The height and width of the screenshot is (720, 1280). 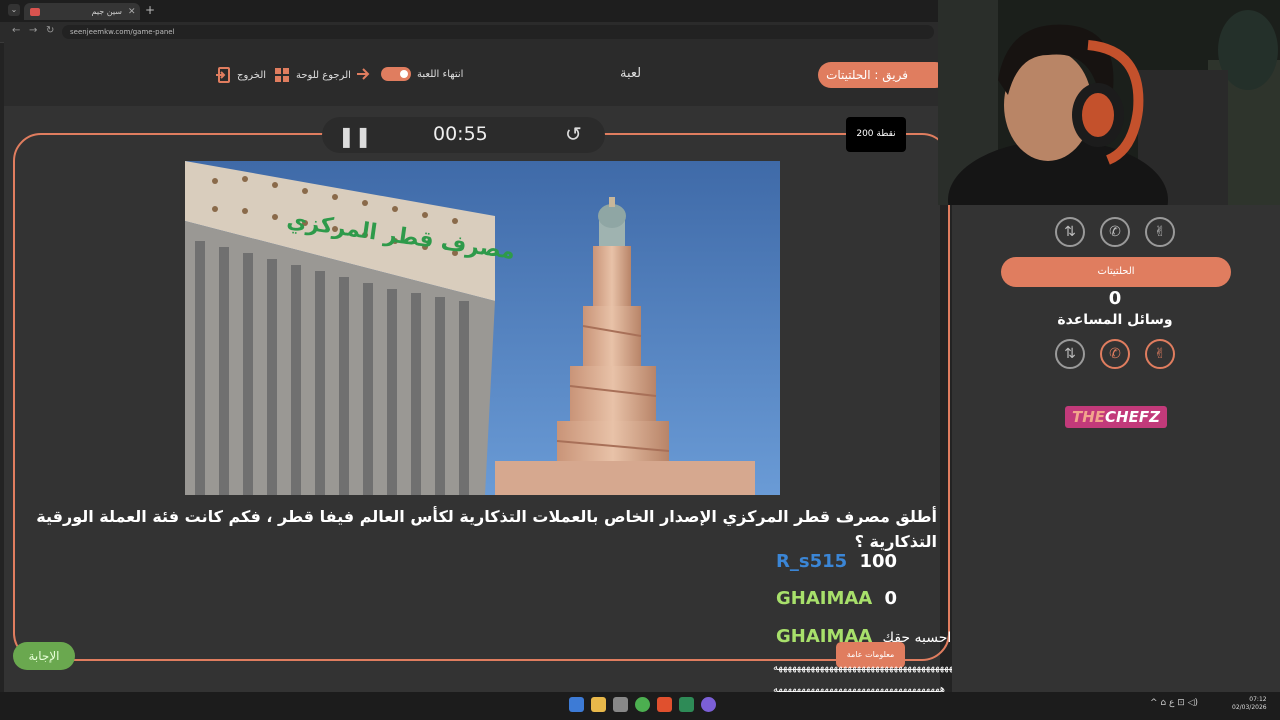 What do you see at coordinates (620, 704) in the screenshot?
I see `store-icon` at bounding box center [620, 704].